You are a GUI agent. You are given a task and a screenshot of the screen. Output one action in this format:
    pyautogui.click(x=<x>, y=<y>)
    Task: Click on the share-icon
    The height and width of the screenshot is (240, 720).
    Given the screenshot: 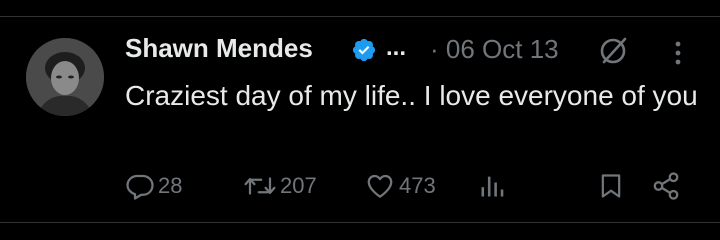 What is the action you would take?
    pyautogui.click(x=666, y=186)
    